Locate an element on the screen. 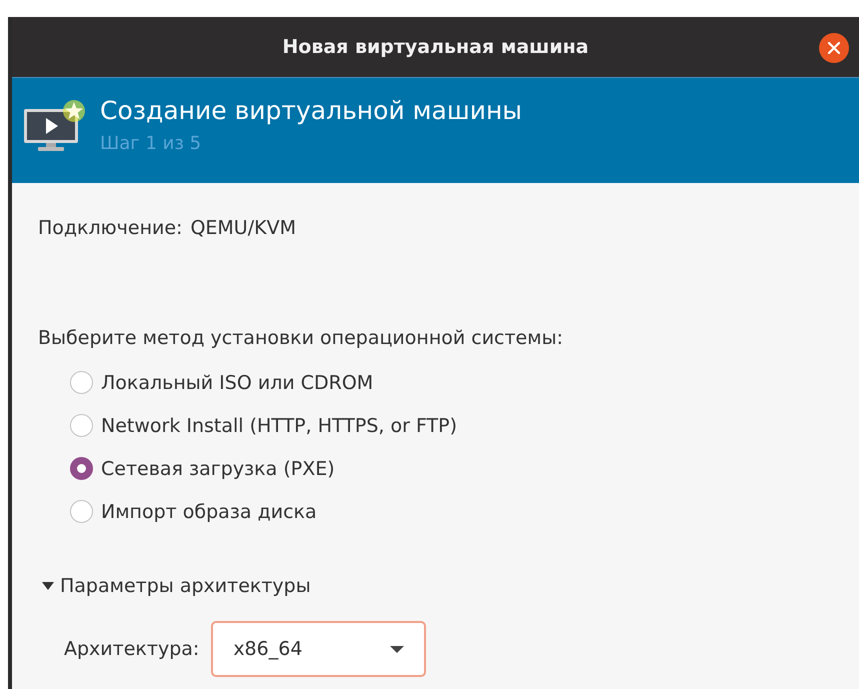 Image resolution: width=859 pixels, height=689 pixels. step-label: Шаг 1 из 5 is located at coordinates (151, 143).